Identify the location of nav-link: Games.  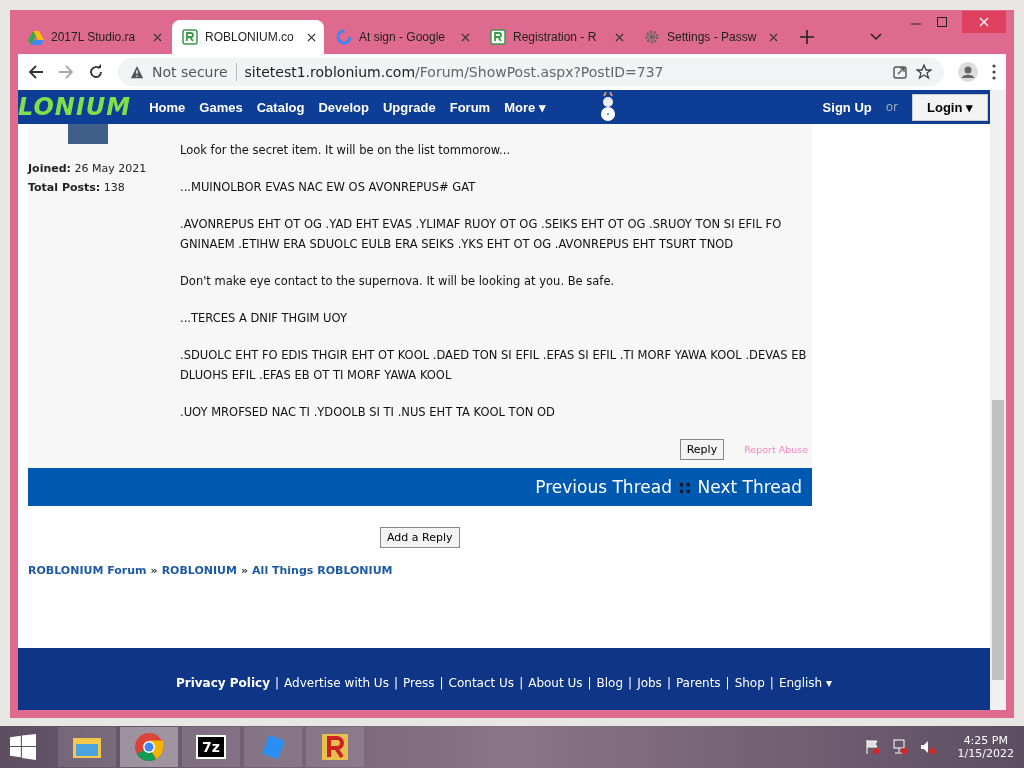
(221, 107).